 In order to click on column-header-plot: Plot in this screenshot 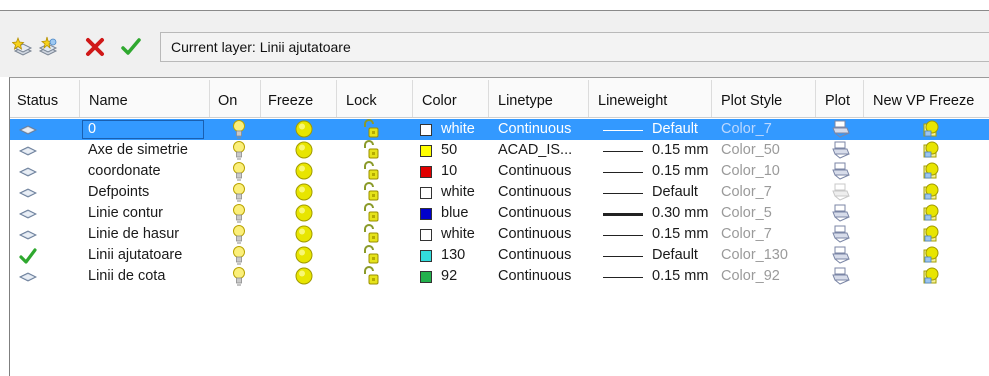, I will do `click(837, 97)`.